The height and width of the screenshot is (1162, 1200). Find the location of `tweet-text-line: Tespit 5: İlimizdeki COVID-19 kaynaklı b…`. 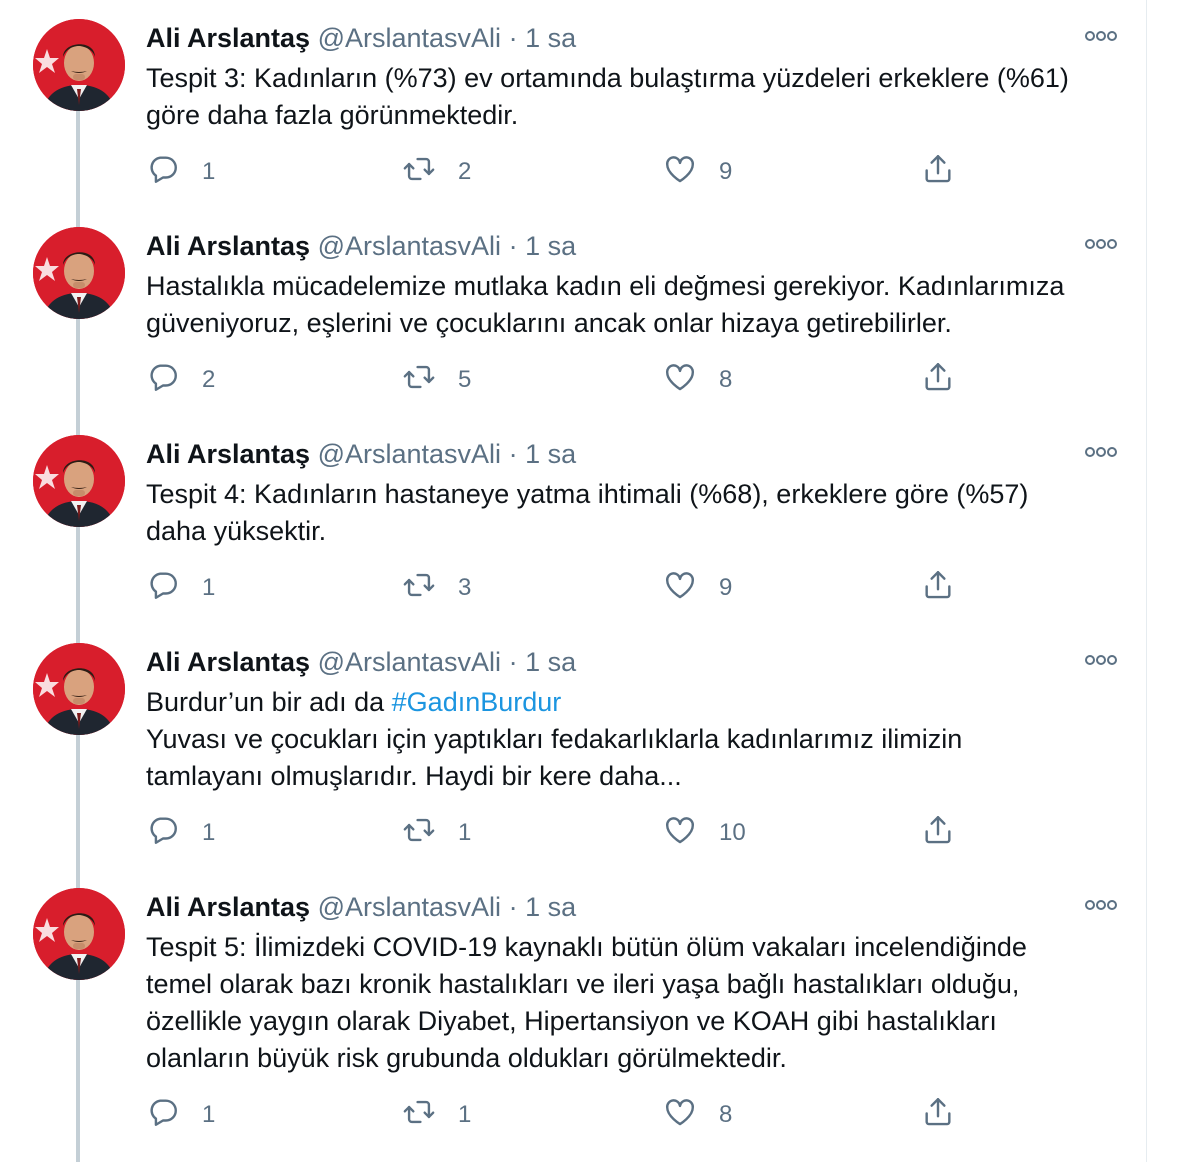

tweet-text-line: Tespit 5: İlimizdeki COVID-19 kaynaklı b… is located at coordinates (586, 947).